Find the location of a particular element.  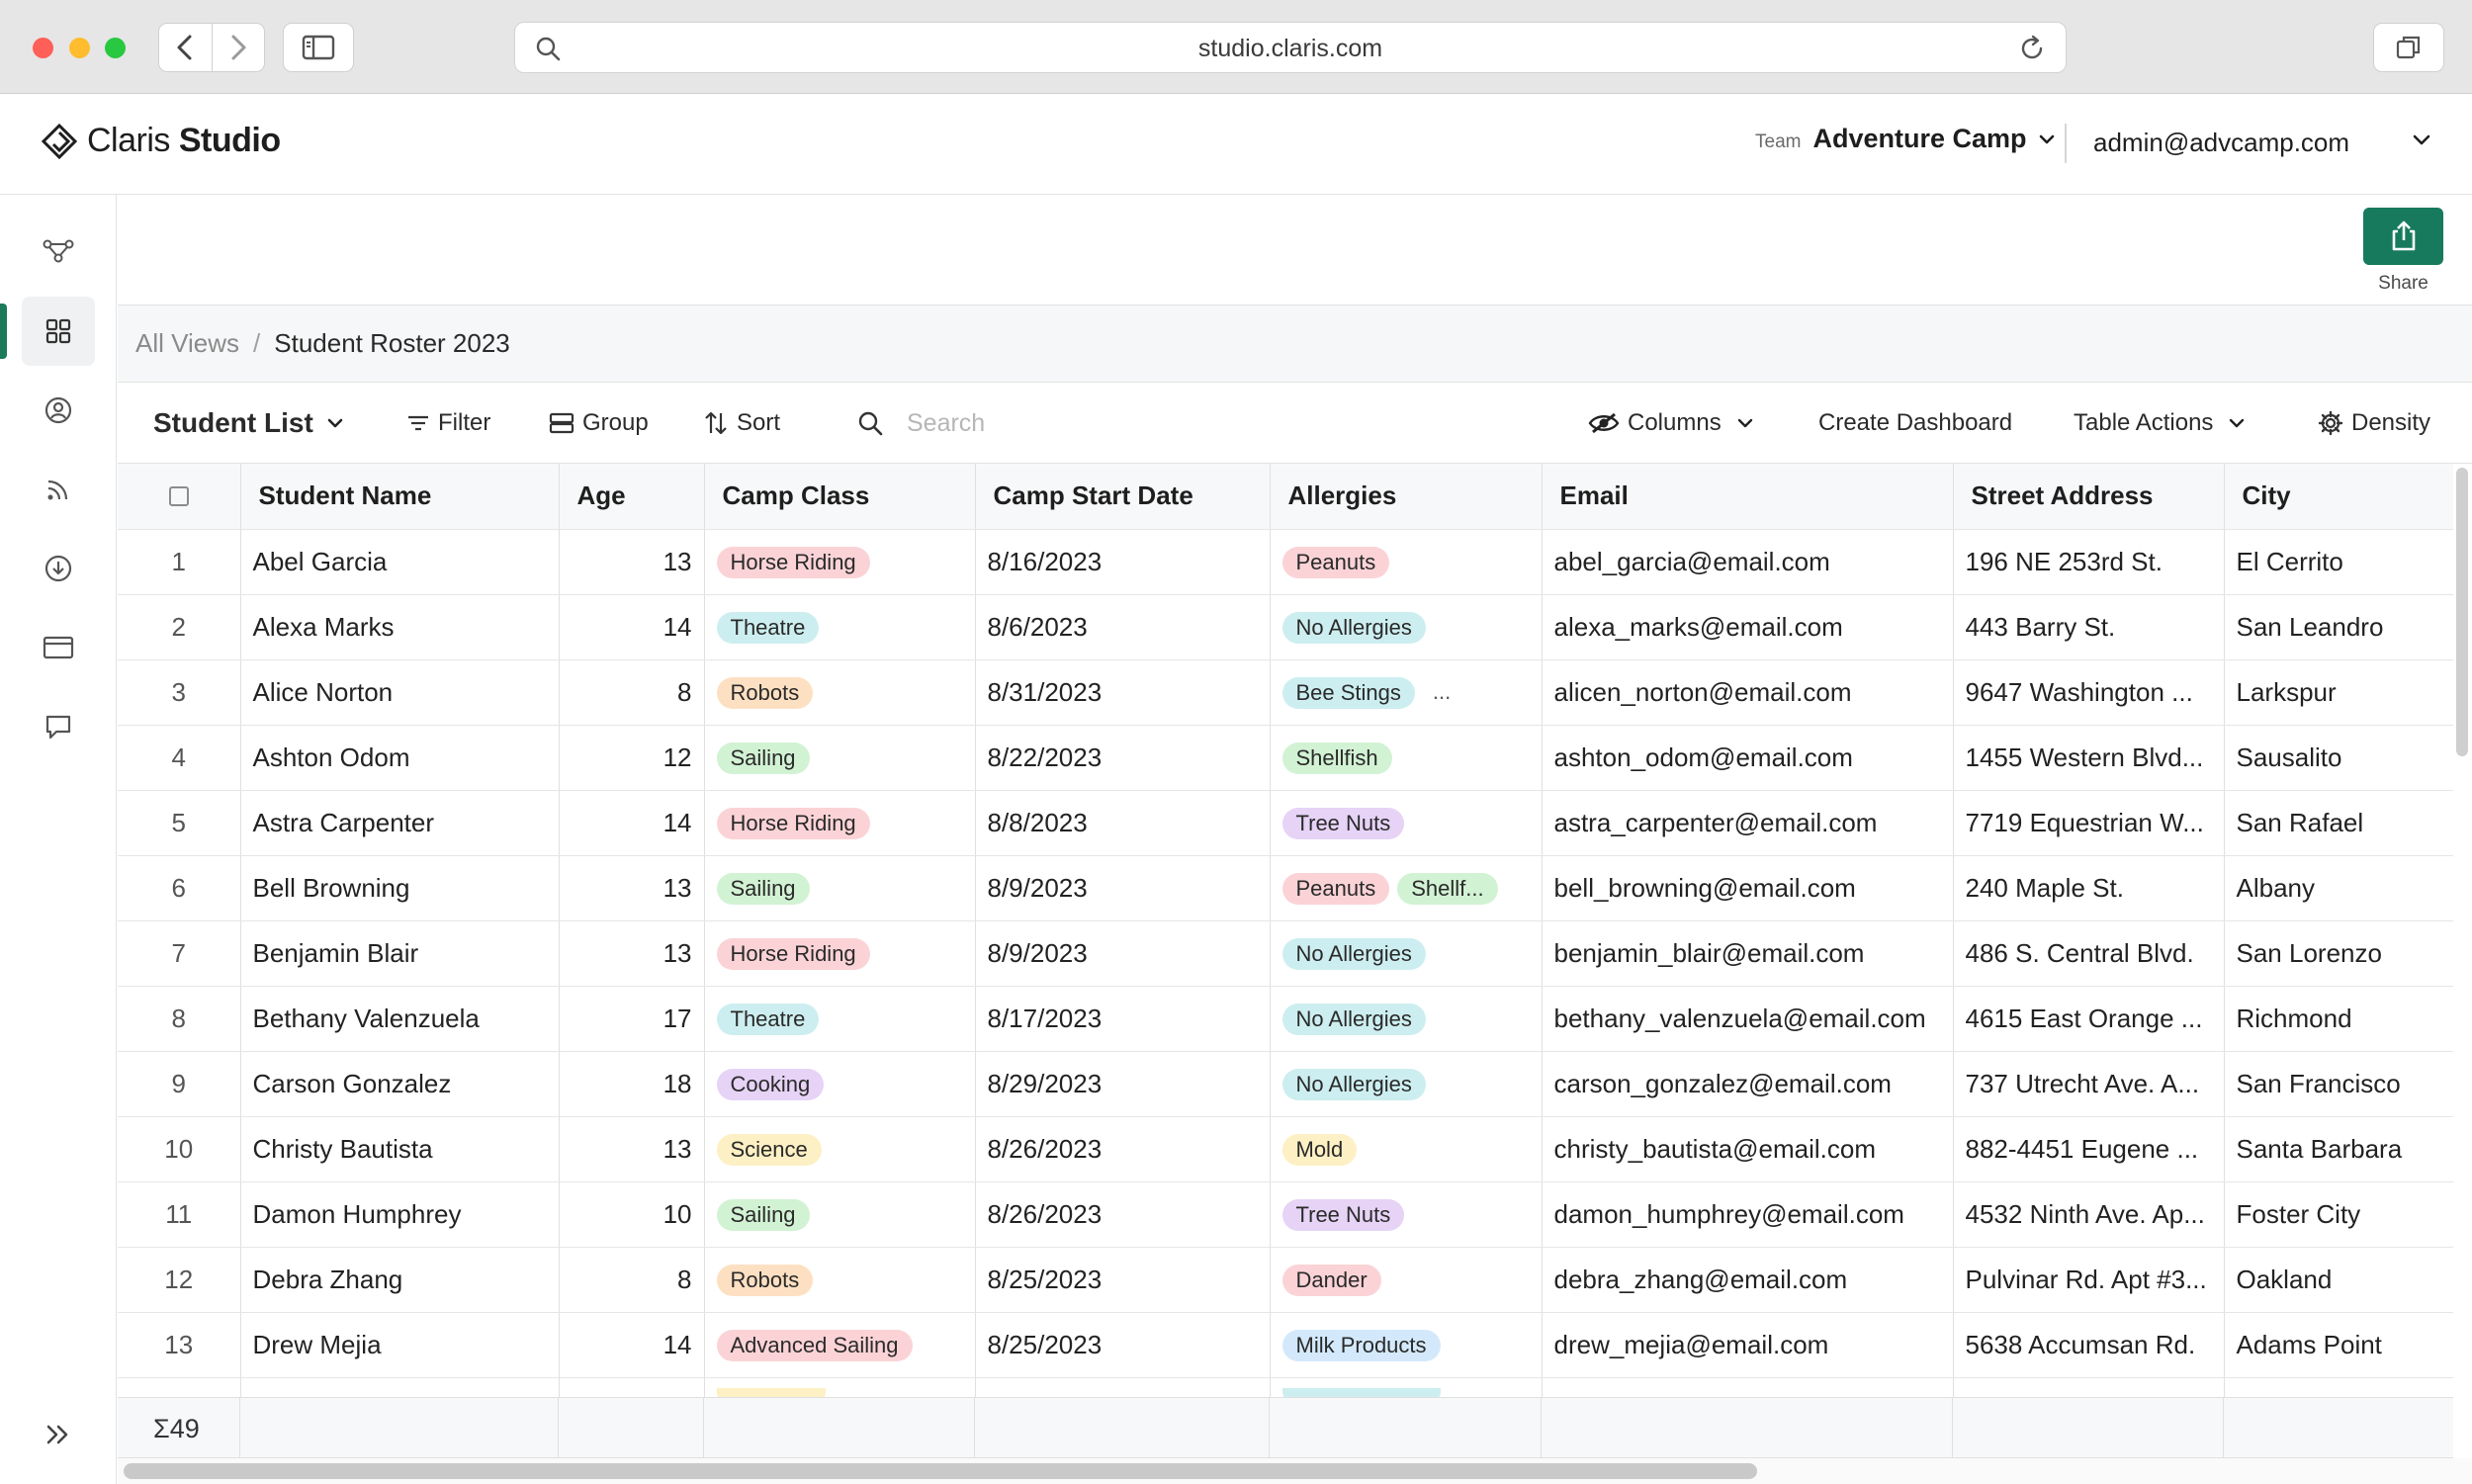

columns-button: Columns is located at coordinates (1670, 423).